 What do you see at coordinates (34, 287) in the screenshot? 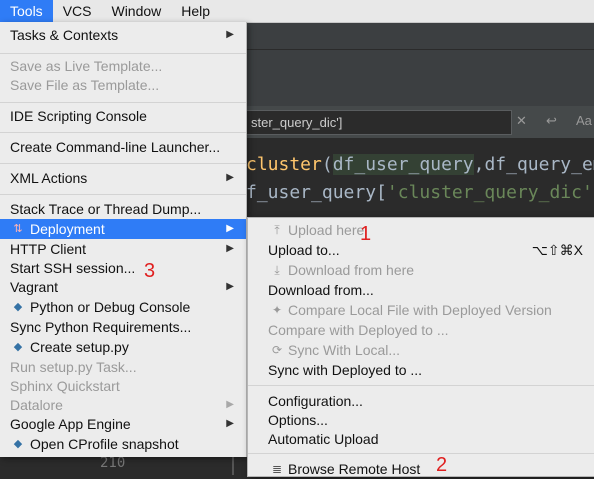
I see `menu-item-label: Vagrant` at bounding box center [34, 287].